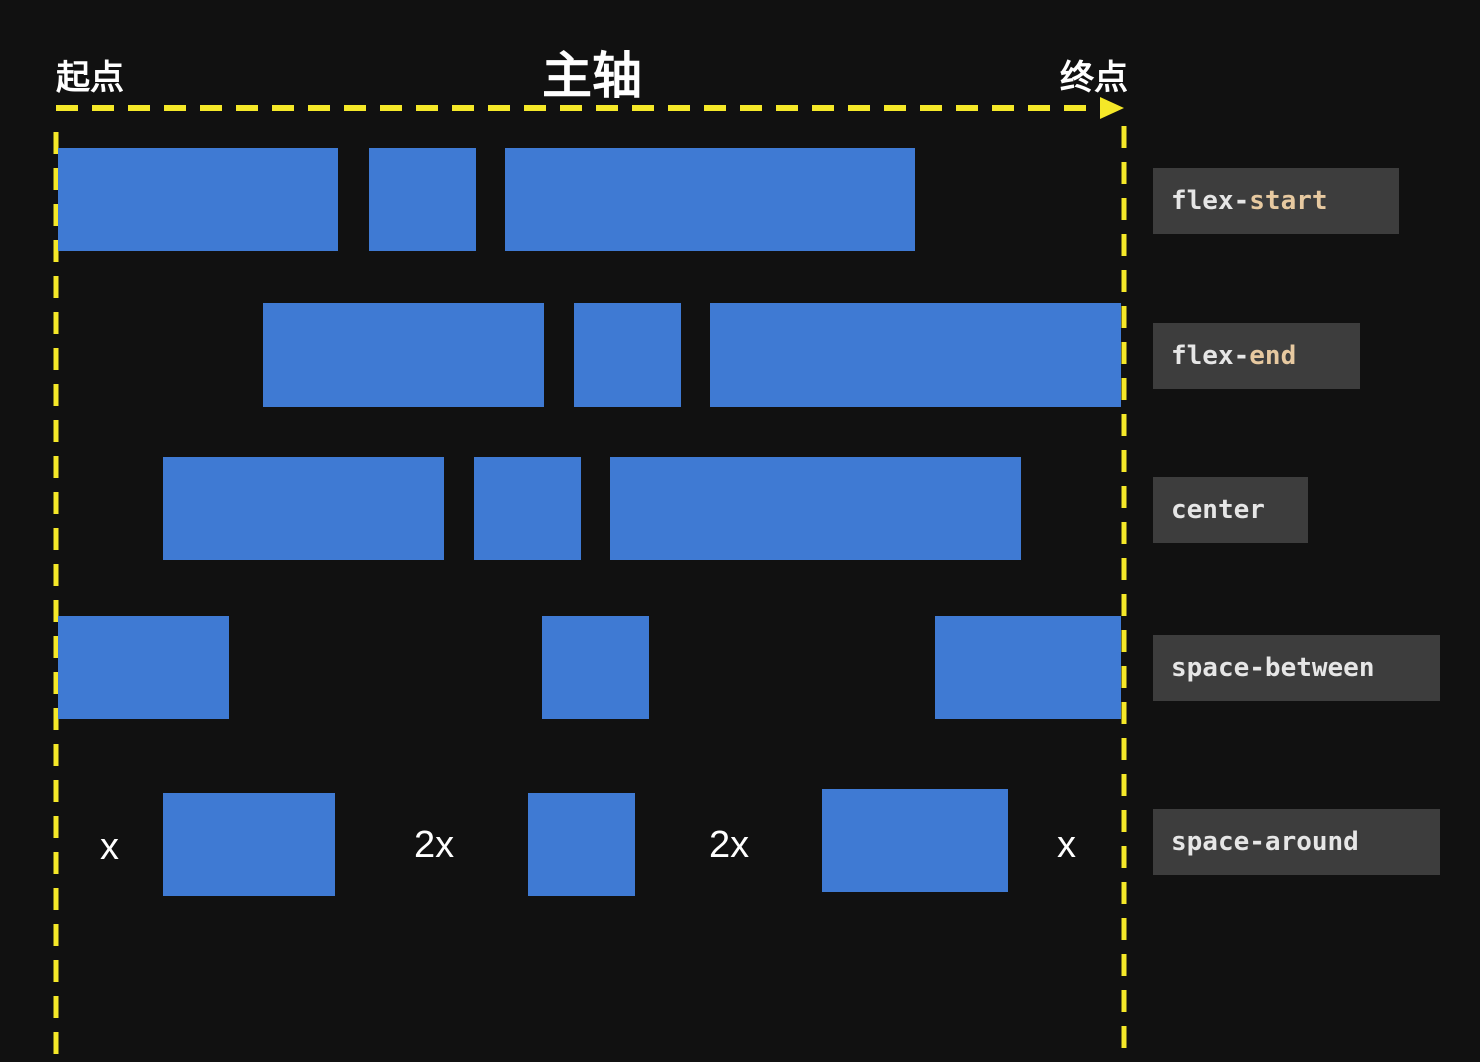 The image size is (1480, 1062). What do you see at coordinates (1265, 842) in the screenshot?
I see `tag-space-around-text: space-around` at bounding box center [1265, 842].